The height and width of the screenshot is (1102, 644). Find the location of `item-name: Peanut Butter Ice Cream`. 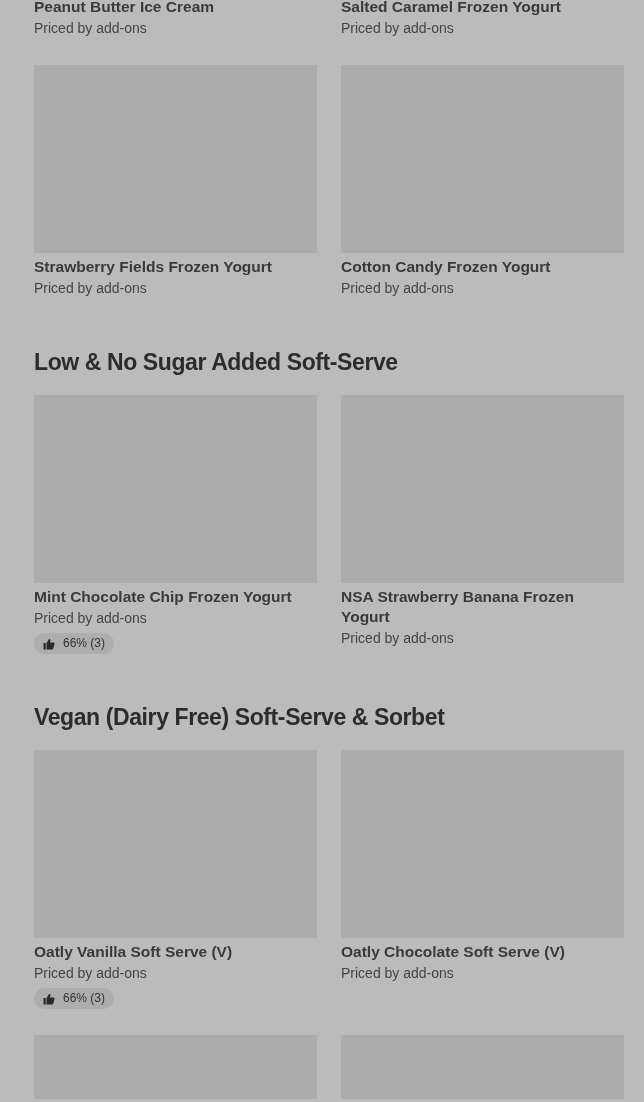

item-name: Peanut Butter Ice Cream is located at coordinates (175, 8).